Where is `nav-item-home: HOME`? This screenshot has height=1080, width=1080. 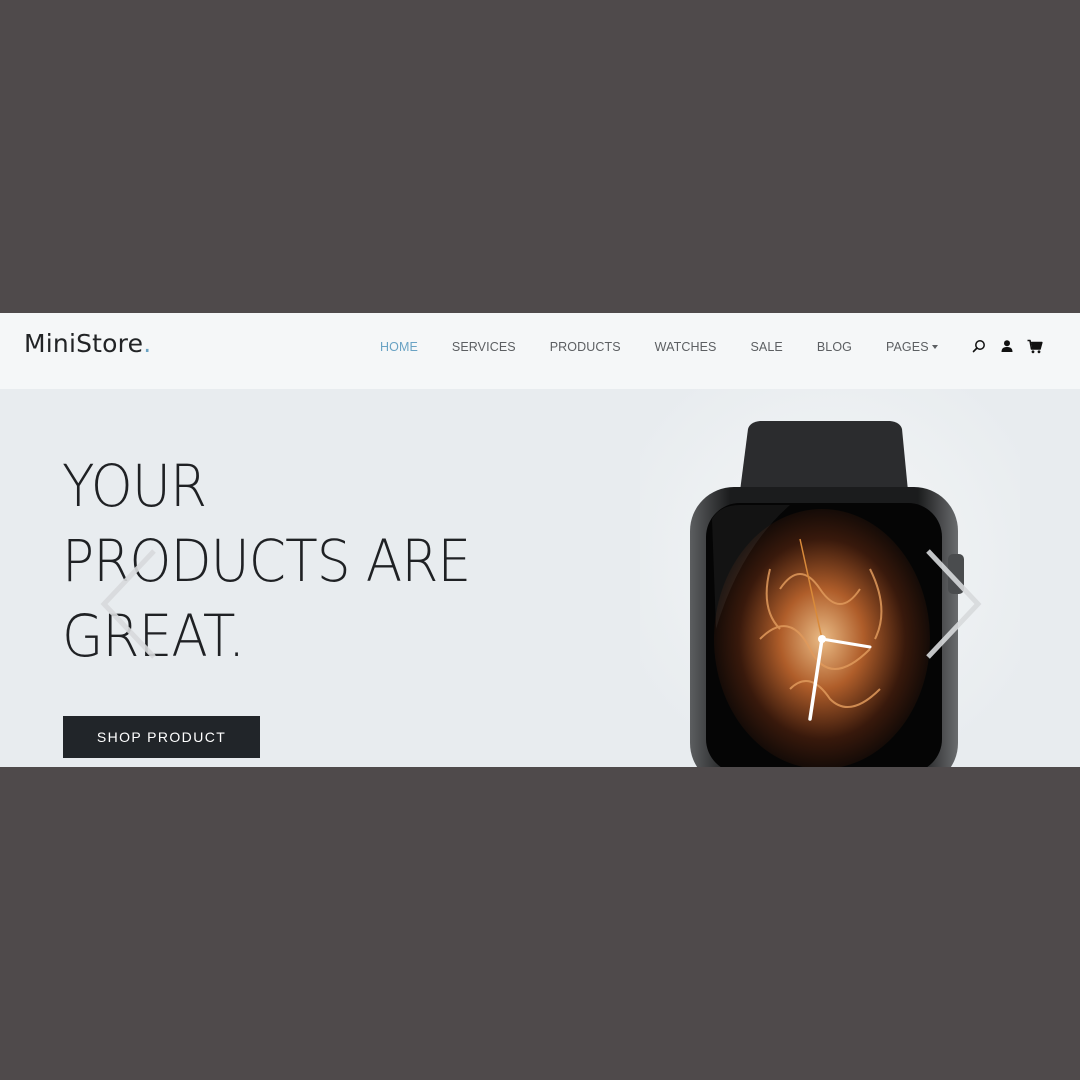 nav-item-home: HOME is located at coordinates (399, 347).